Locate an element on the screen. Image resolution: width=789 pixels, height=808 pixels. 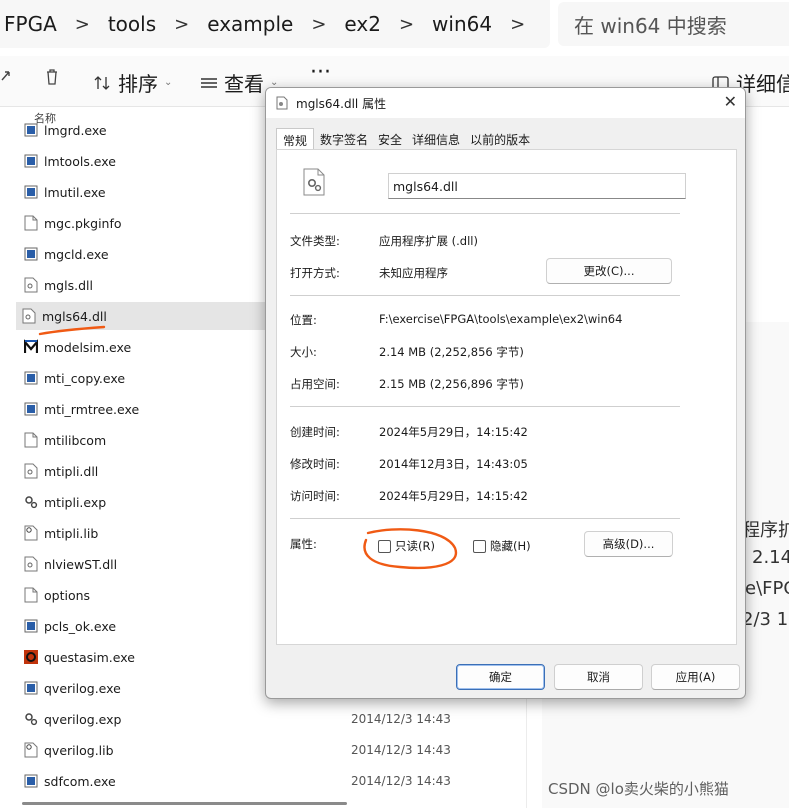
more-button: ··· is located at coordinates (320, 72).